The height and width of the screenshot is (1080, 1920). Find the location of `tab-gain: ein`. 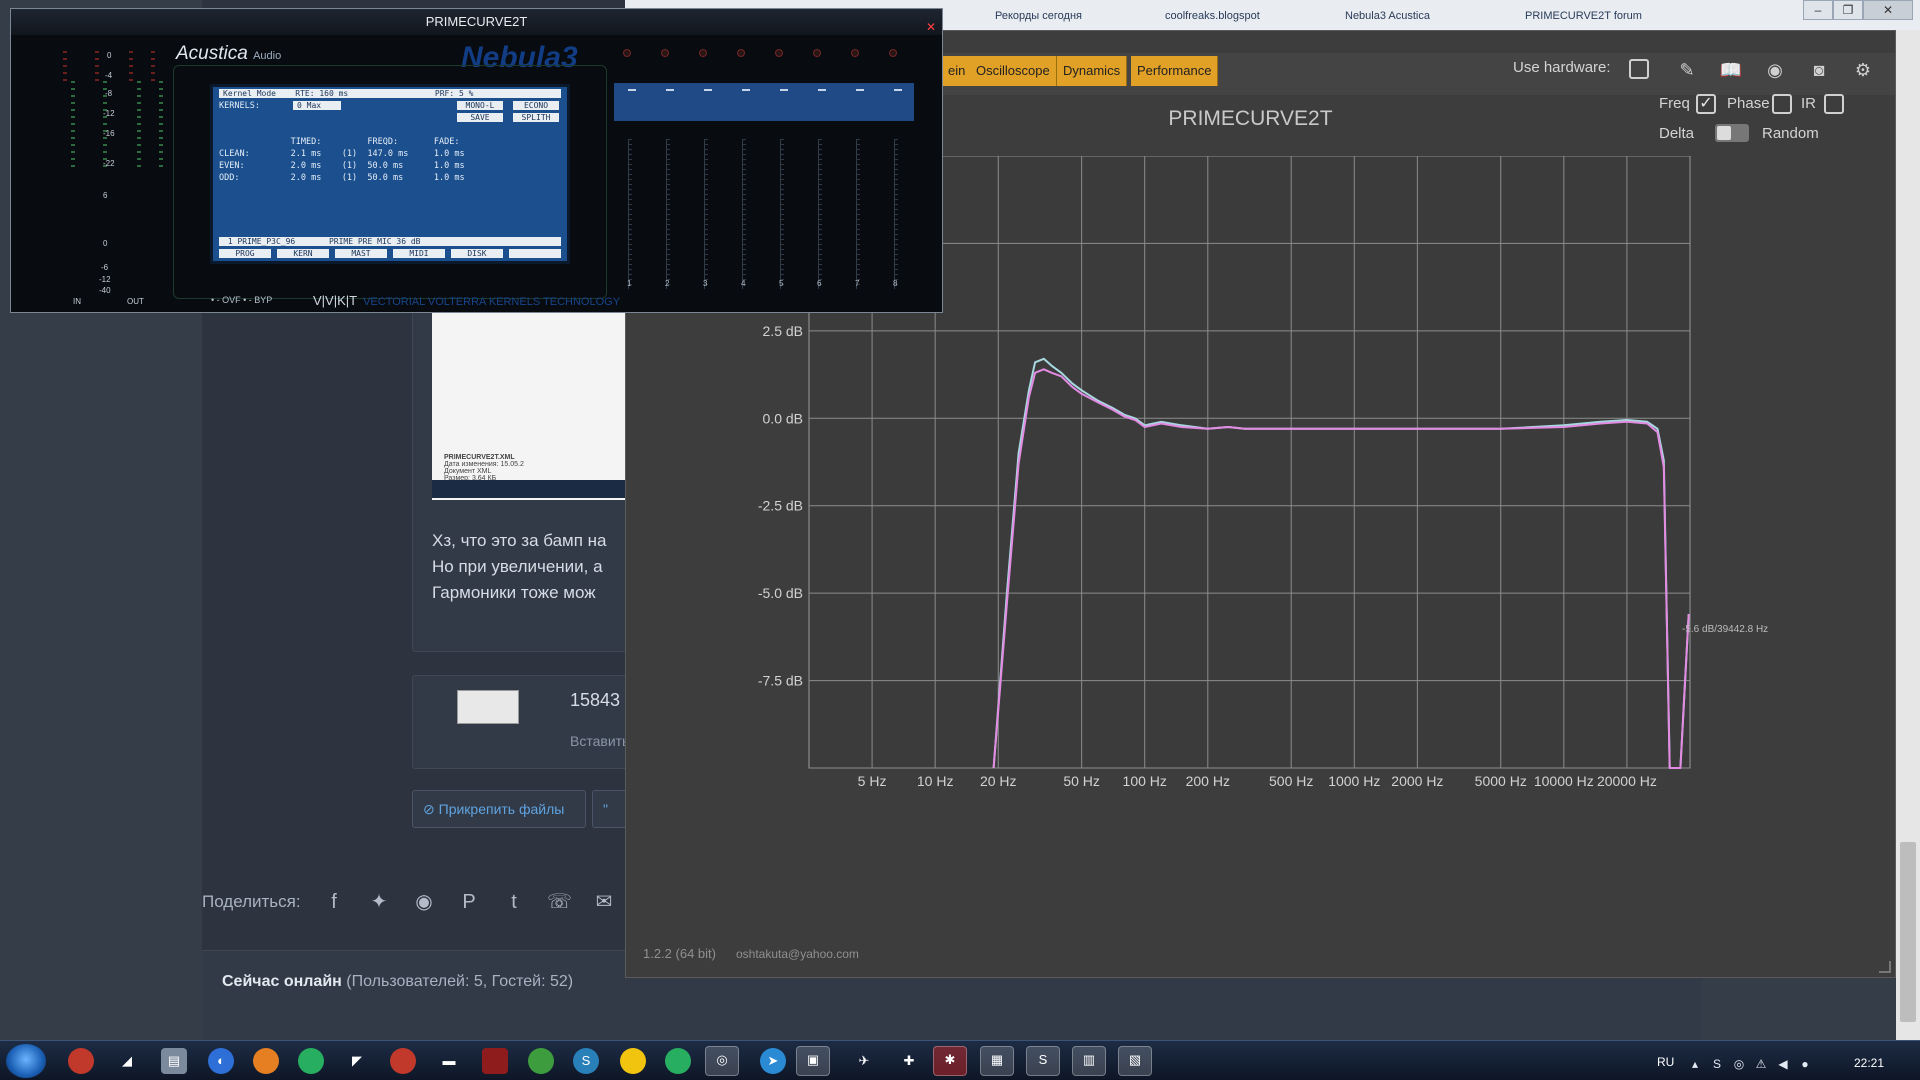

tab-gain: ein is located at coordinates (957, 71).